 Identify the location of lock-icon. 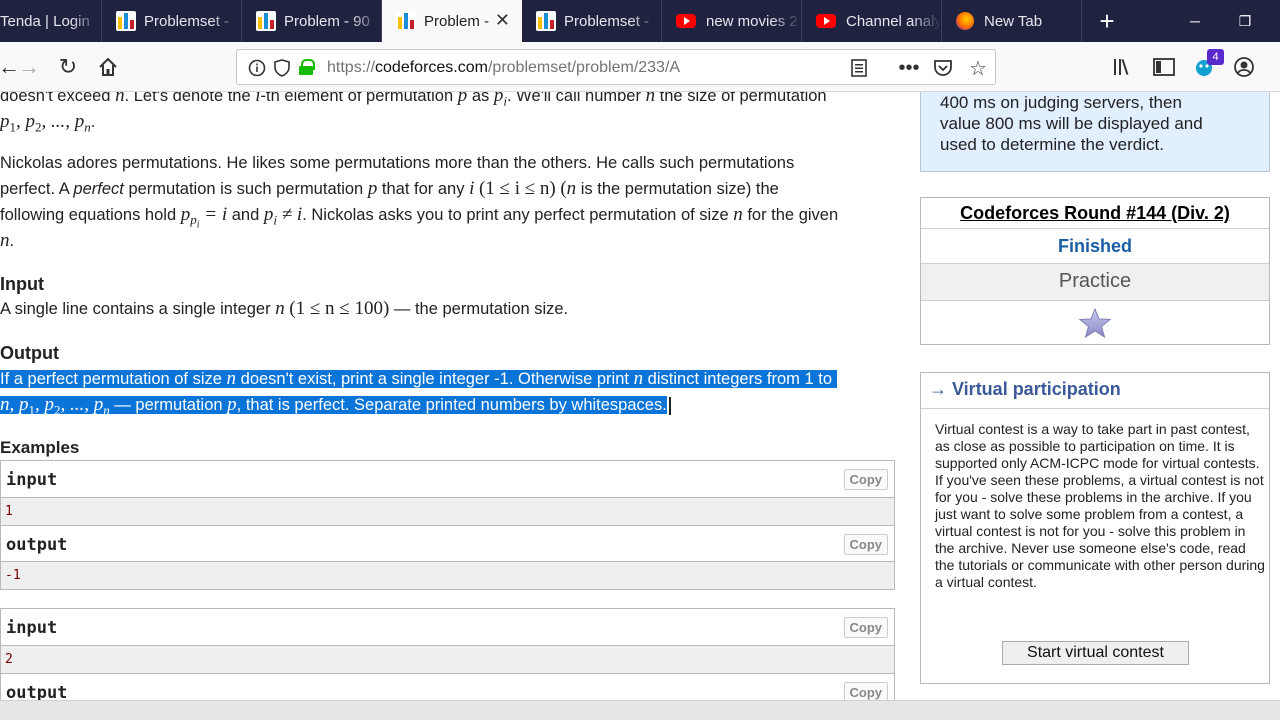
(307, 67).